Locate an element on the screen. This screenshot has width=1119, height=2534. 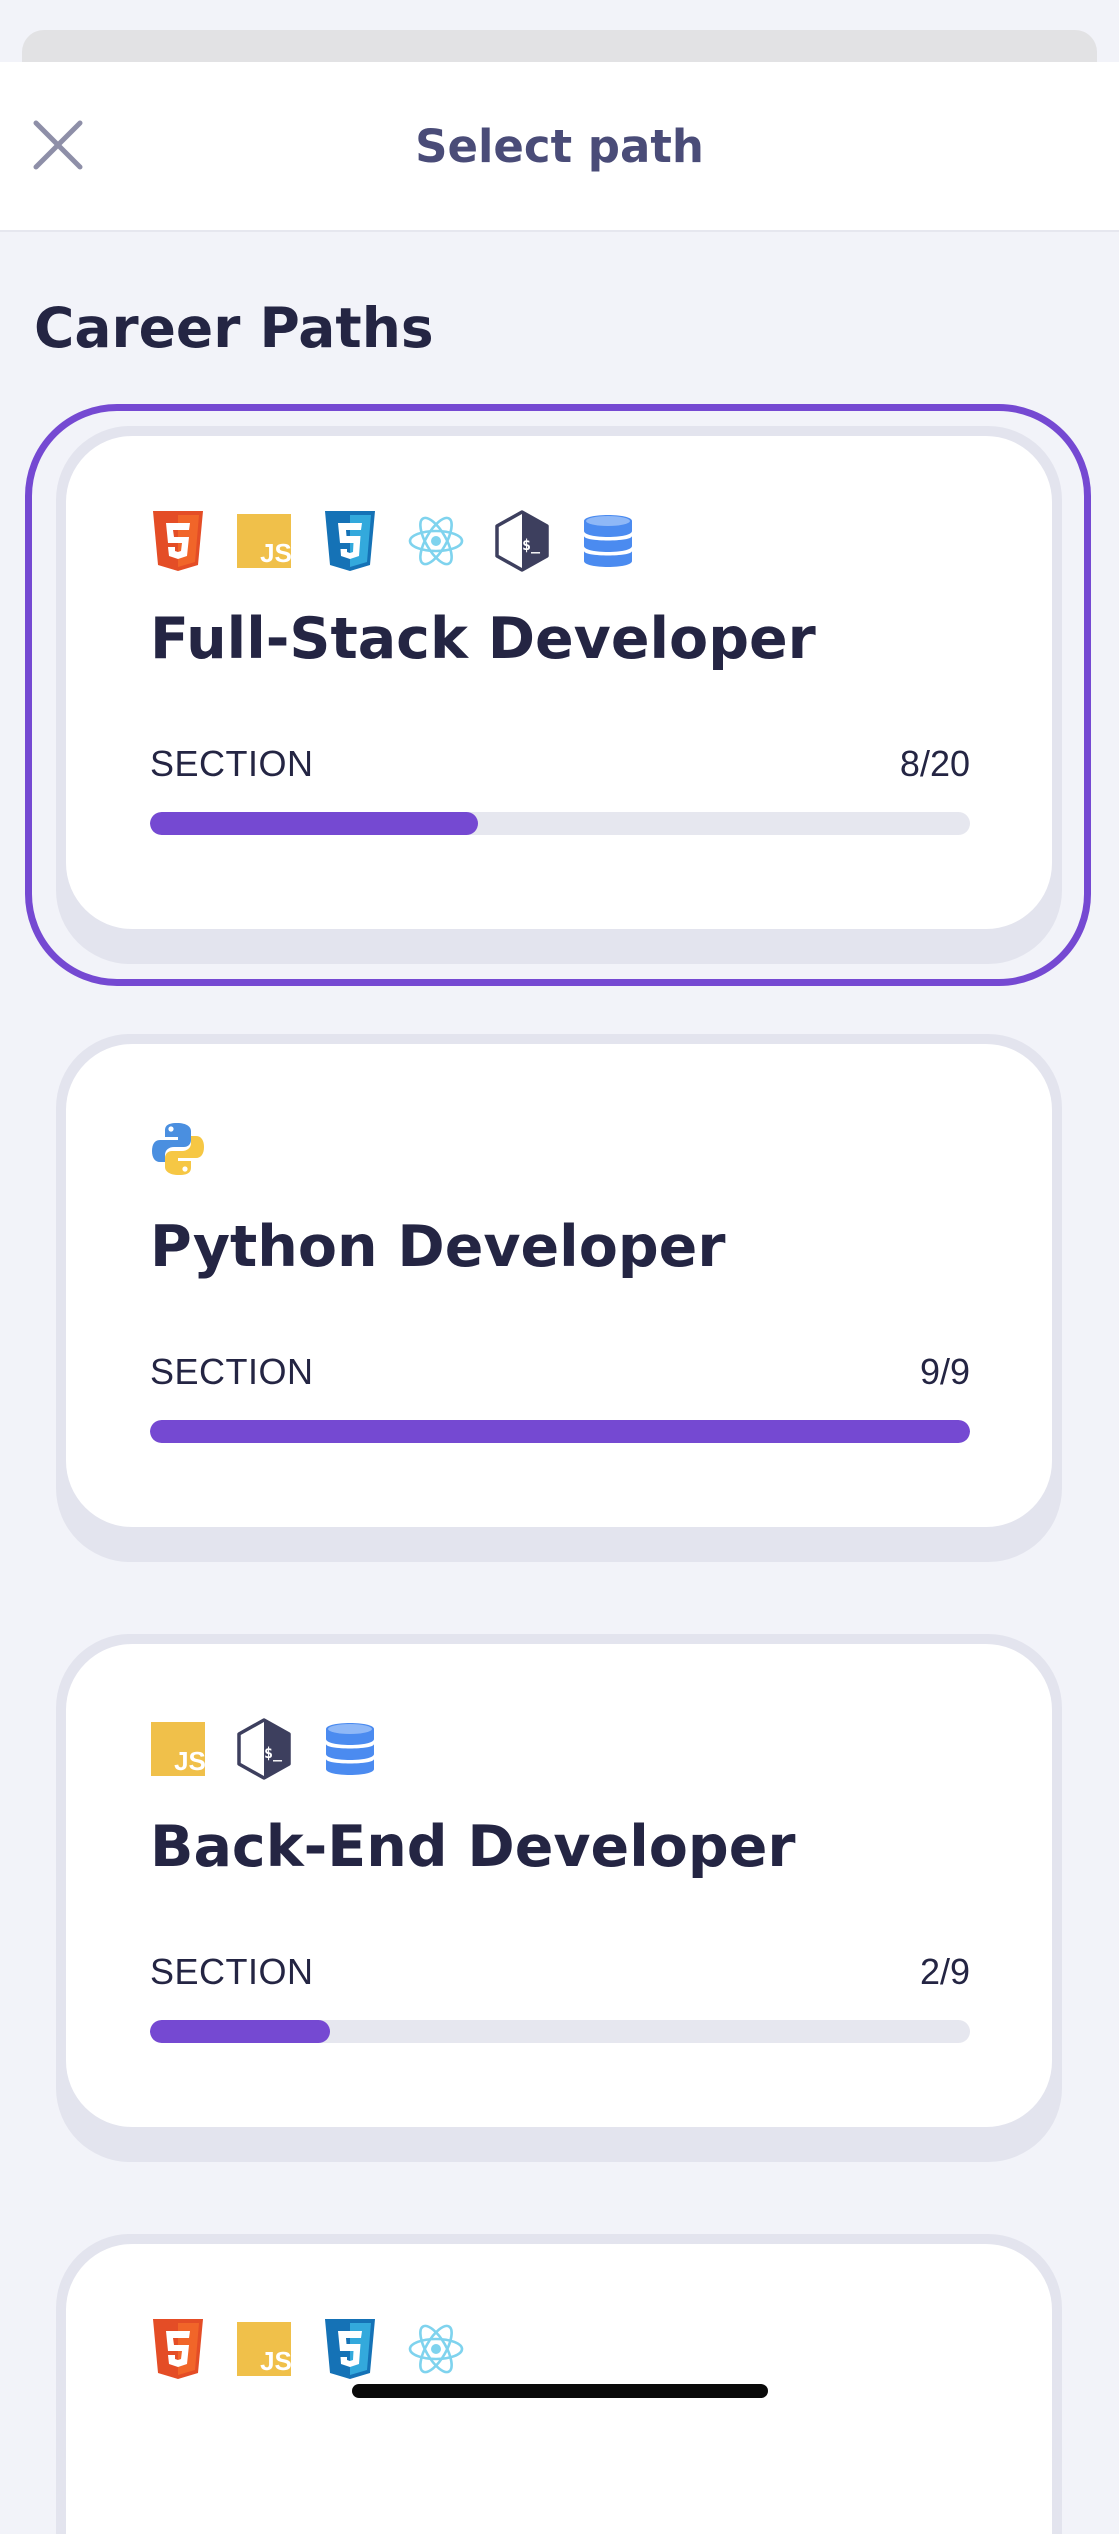
tech-icons: JS is located at coordinates (307, 2349).